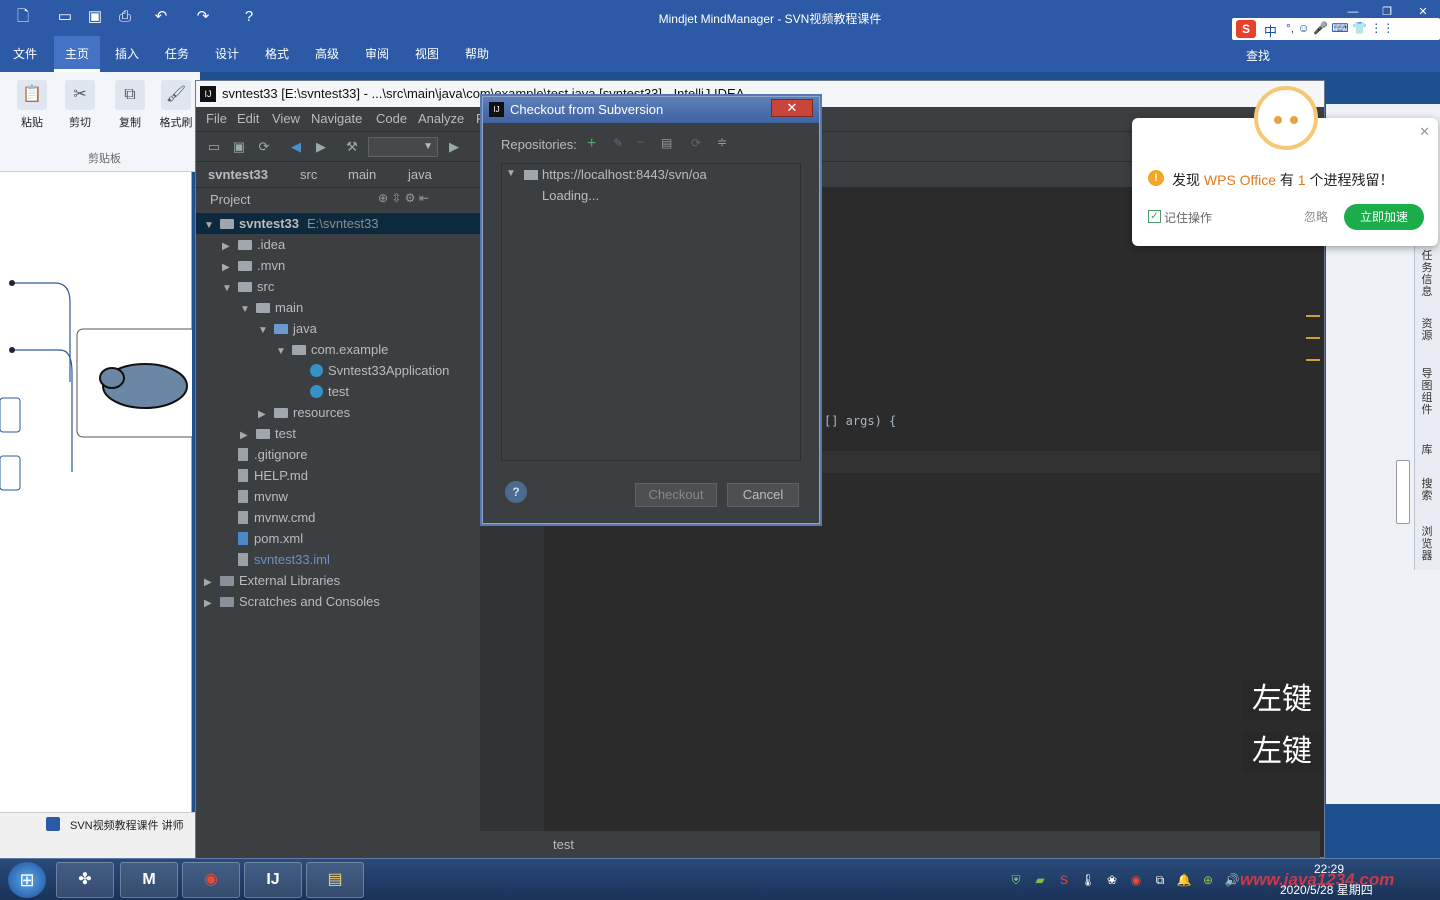  Describe the element at coordinates (127, 825) in the screenshot. I see `doc-tab: SVN视频教程课件 讲师` at that location.